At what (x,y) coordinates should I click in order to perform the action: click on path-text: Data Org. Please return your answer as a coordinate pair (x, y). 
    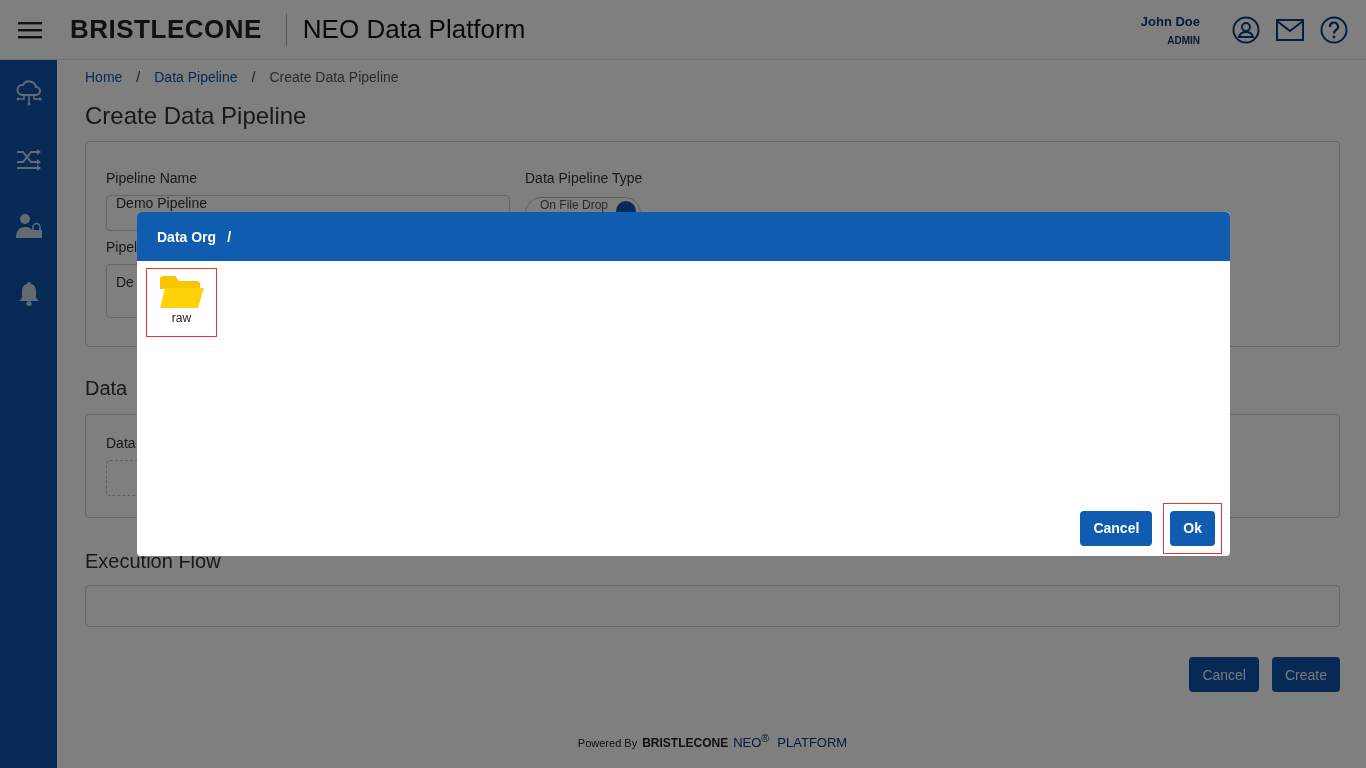
    Looking at the image, I should click on (187, 236).